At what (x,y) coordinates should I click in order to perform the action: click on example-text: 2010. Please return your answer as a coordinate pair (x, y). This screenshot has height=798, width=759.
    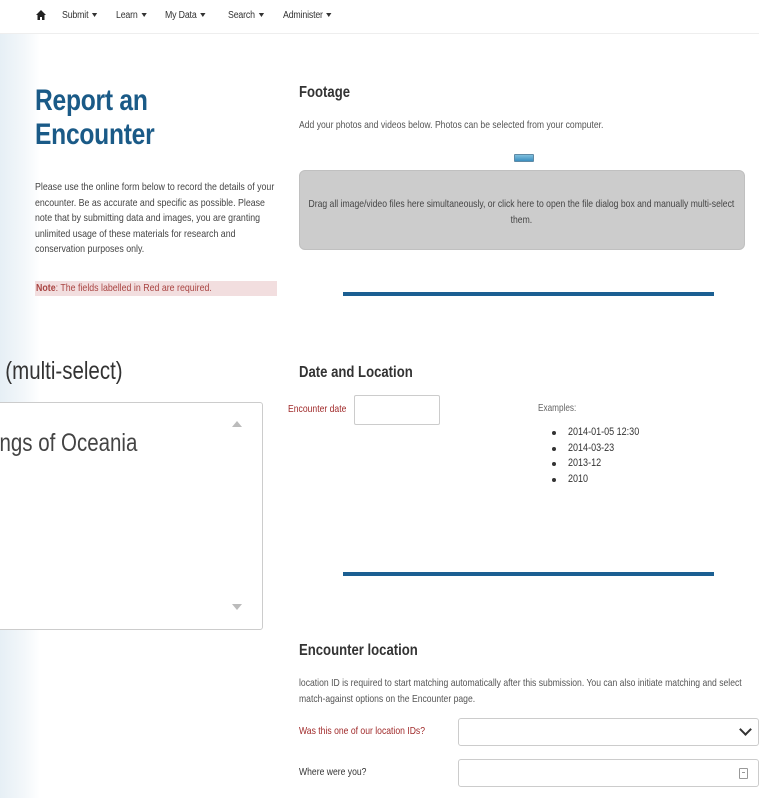
    Looking at the image, I should click on (578, 478).